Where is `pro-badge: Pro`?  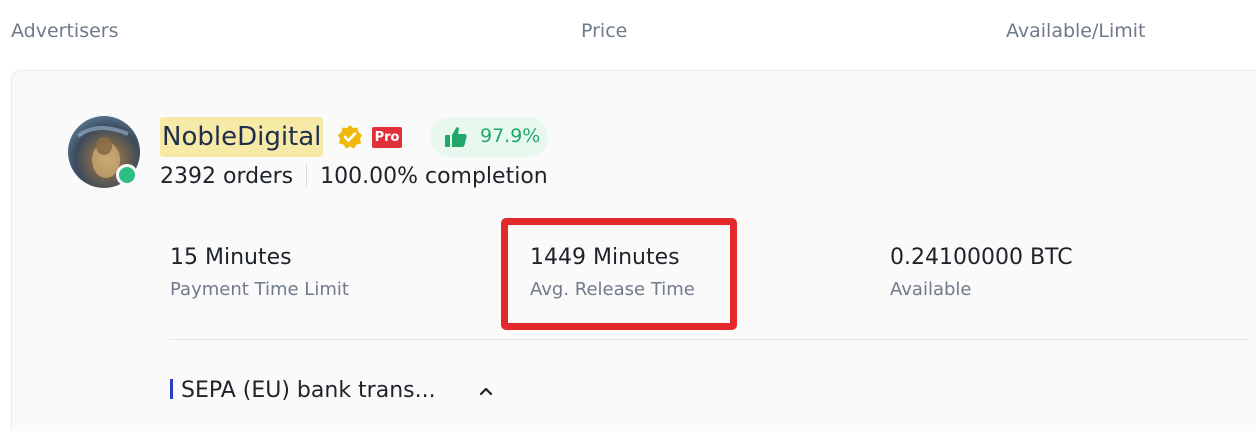 pro-badge: Pro is located at coordinates (387, 137).